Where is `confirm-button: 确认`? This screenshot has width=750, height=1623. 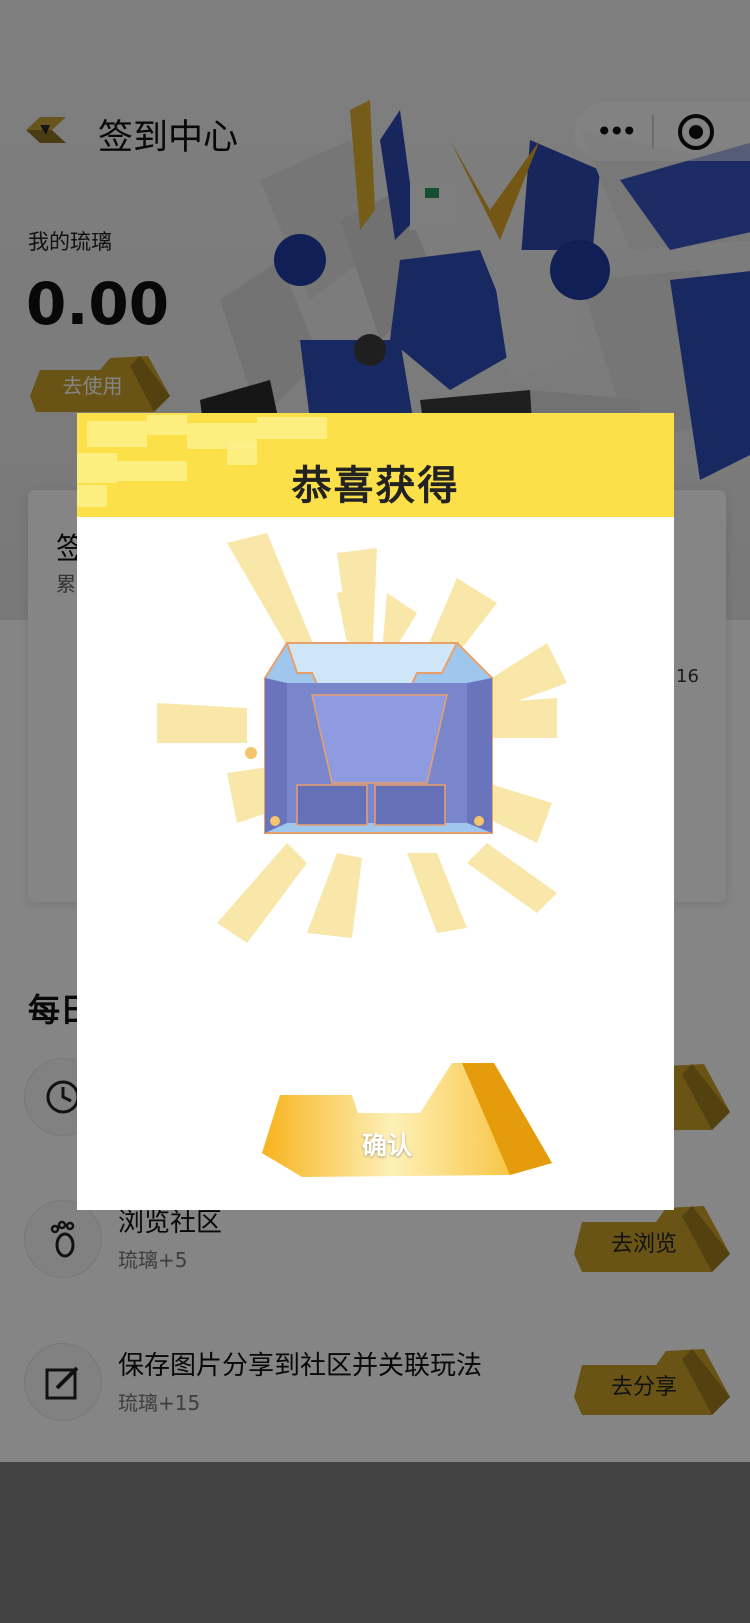
confirm-button: 确认 is located at coordinates (407, 1123).